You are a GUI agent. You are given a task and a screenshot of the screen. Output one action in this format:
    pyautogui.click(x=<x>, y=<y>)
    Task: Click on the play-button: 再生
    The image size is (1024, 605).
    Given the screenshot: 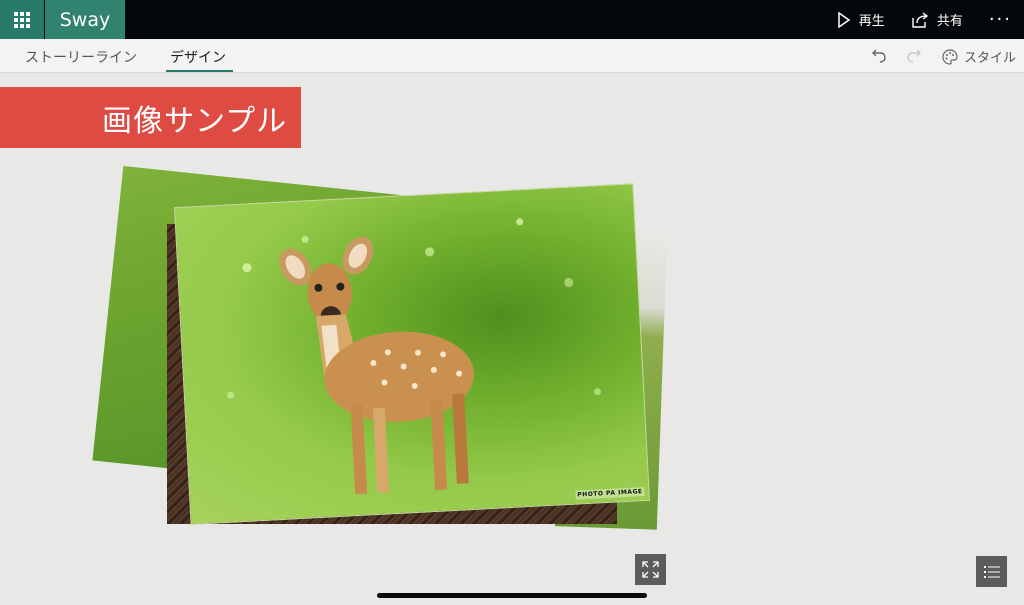 What is the action you would take?
    pyautogui.click(x=861, y=19)
    